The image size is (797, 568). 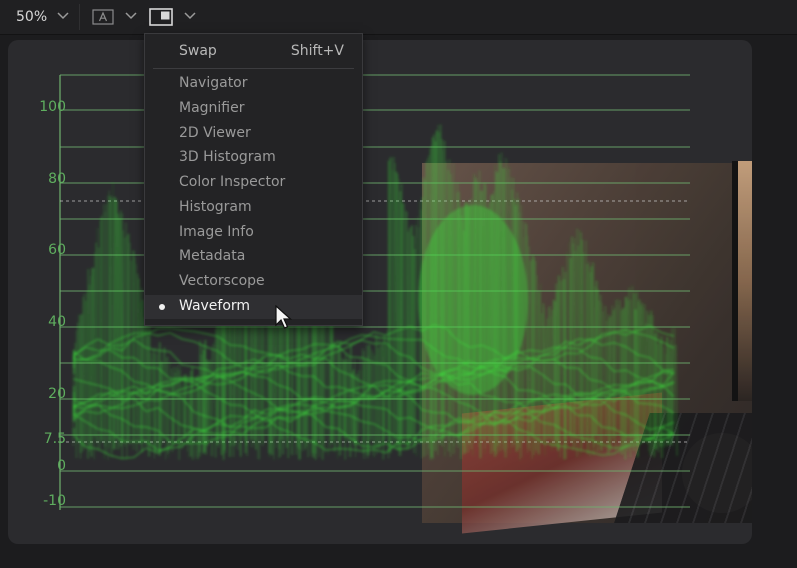 What do you see at coordinates (103, 17) in the screenshot?
I see `overlay-a-icon` at bounding box center [103, 17].